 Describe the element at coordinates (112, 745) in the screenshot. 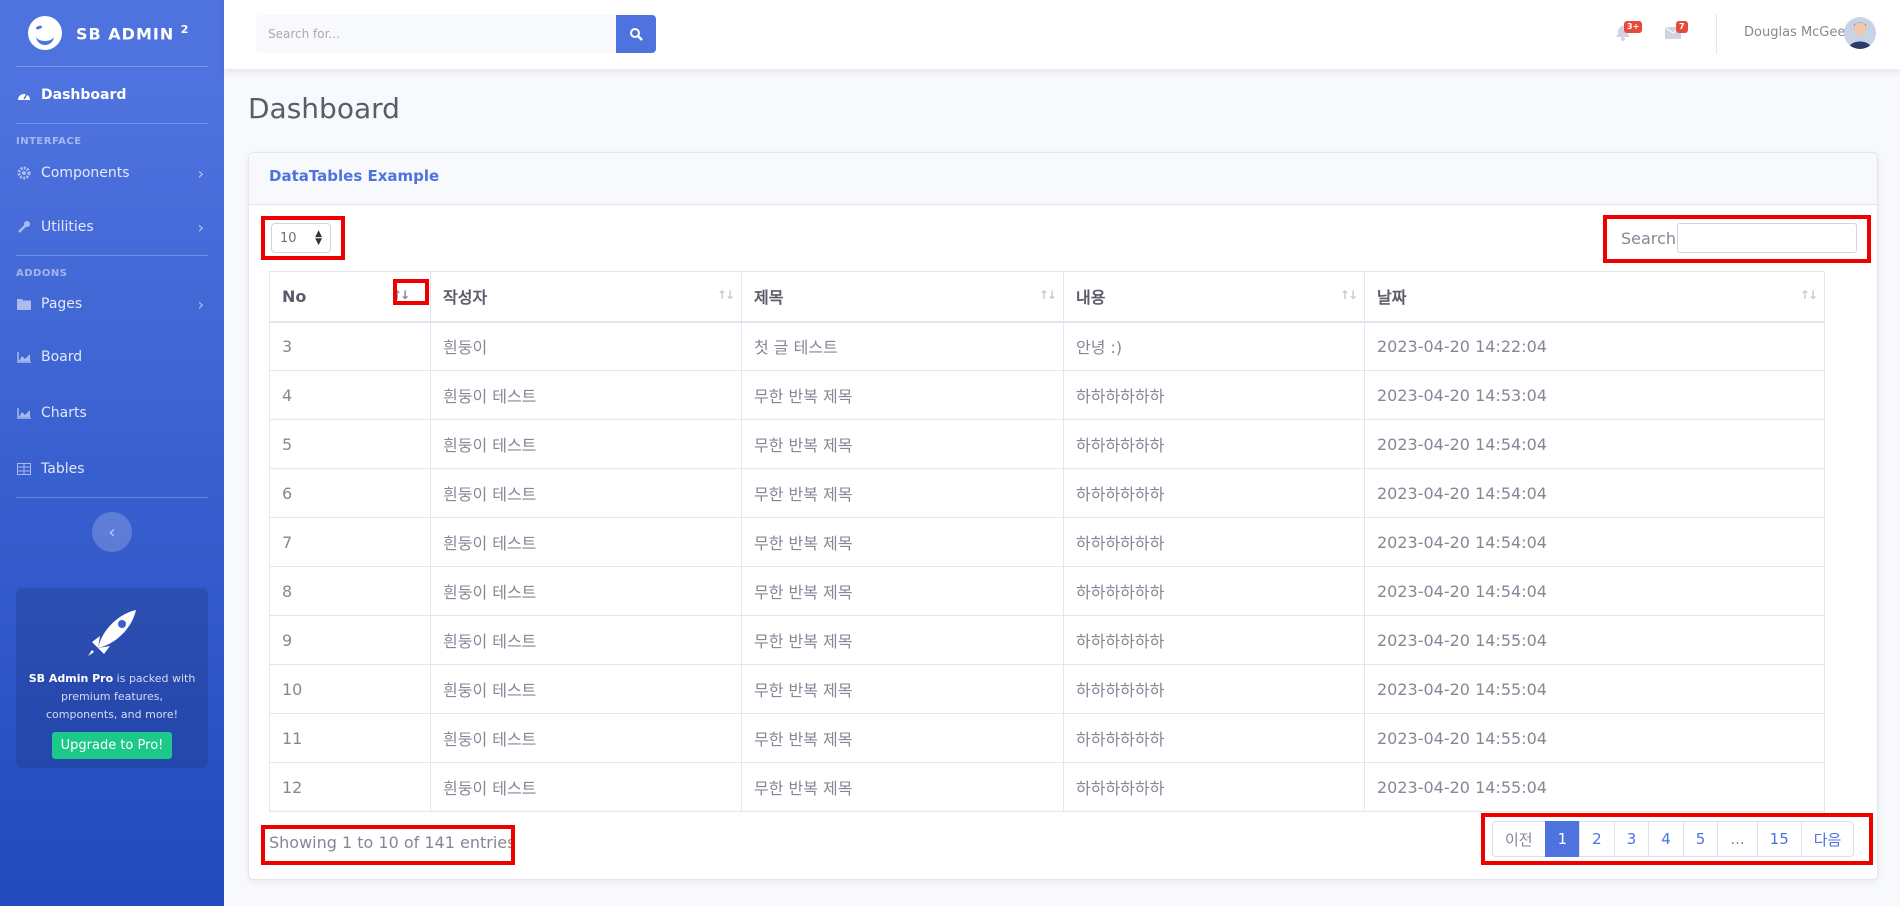

I see `upgrade-button: Upgrade to Pro!` at that location.